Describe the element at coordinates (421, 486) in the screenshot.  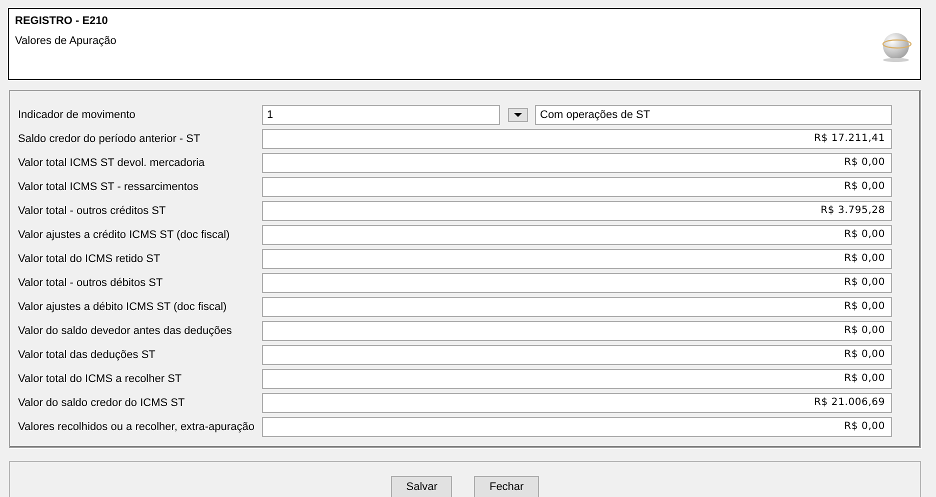
I see `action-button: Salvar` at that location.